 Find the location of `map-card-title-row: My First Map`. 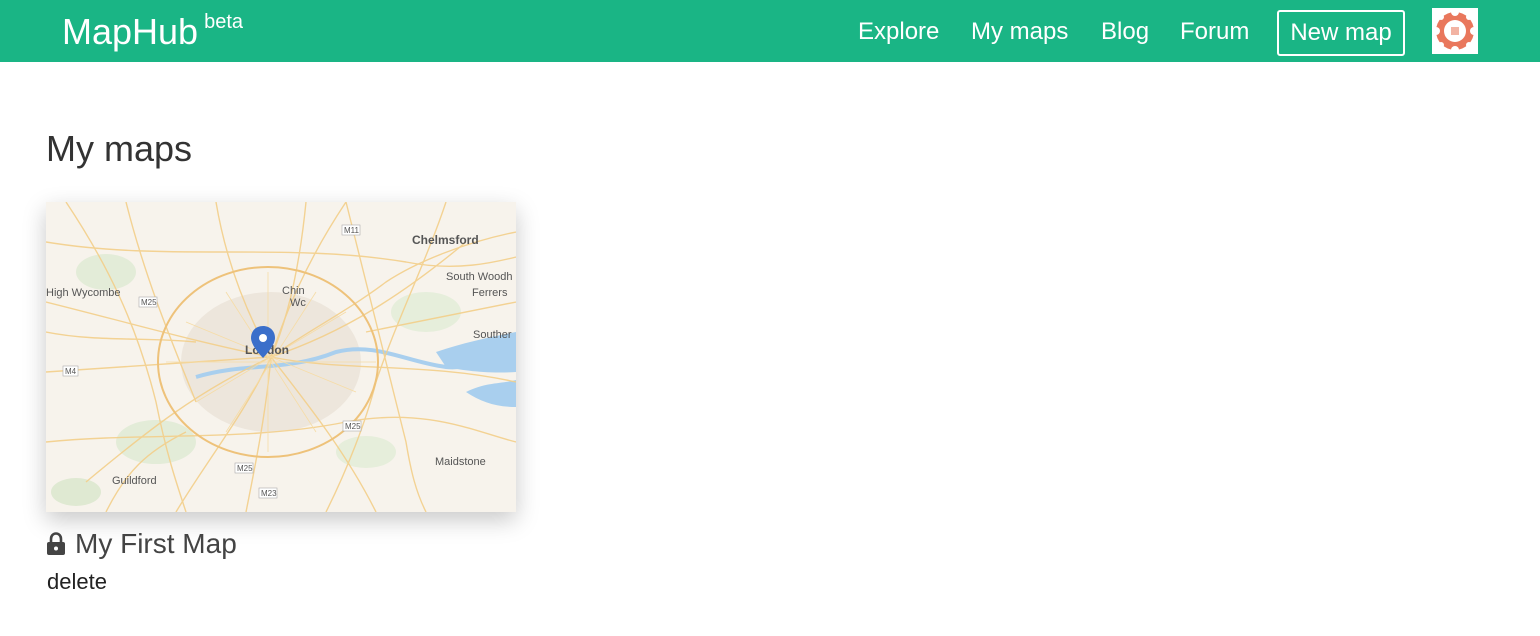

map-card-title-row: My First Map is located at coordinates (141, 544).